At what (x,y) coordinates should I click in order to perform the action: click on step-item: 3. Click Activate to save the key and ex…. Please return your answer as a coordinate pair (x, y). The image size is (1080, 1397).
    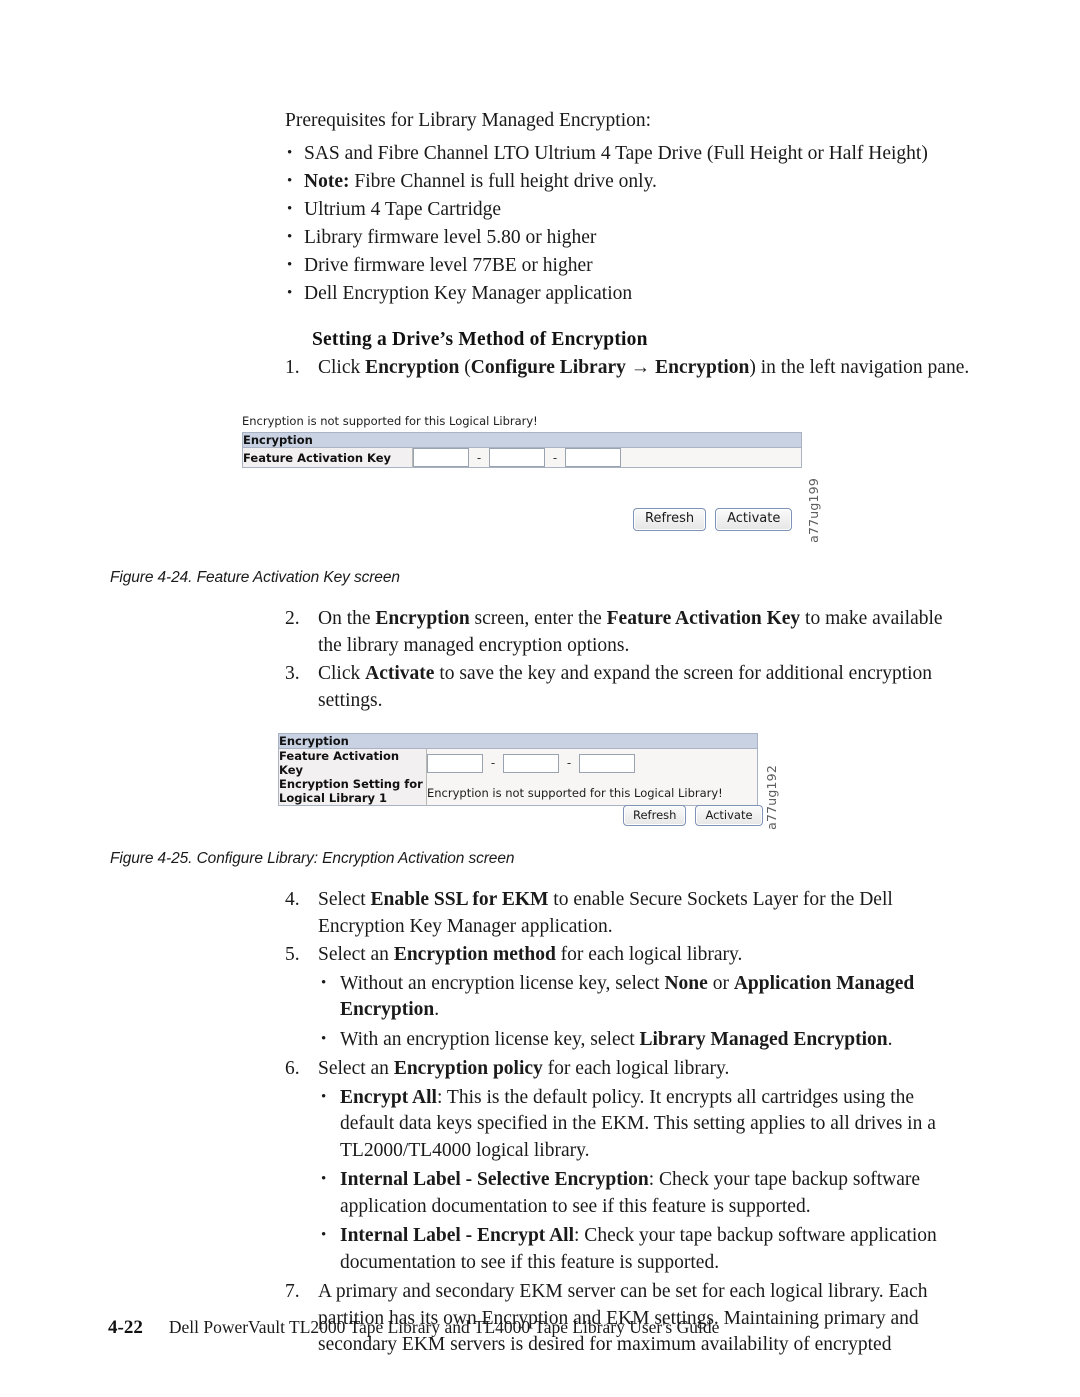
    Looking at the image, I should click on (625, 687).